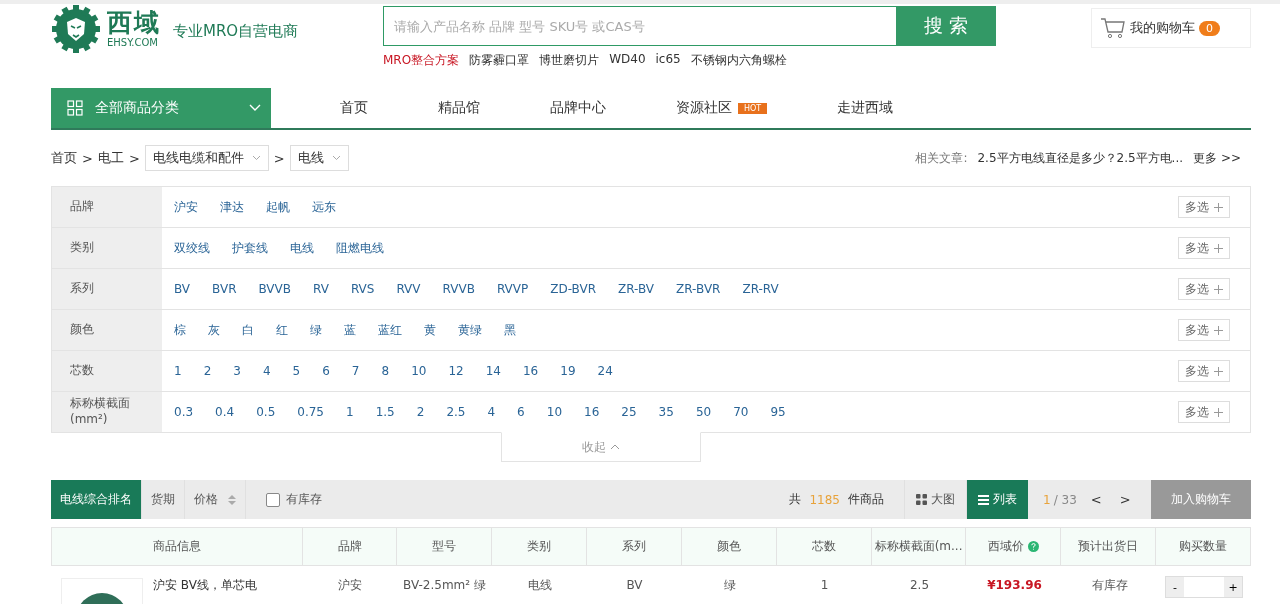  I want to click on search-field: 请输入产品名称 品牌 型号 SKU号 或CAS号, so click(639, 26).